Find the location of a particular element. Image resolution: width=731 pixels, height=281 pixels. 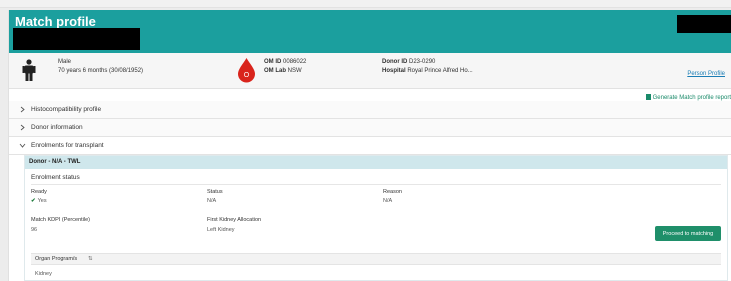

kdpi-label: Match KDPI (Percentile) is located at coordinates (60, 220).